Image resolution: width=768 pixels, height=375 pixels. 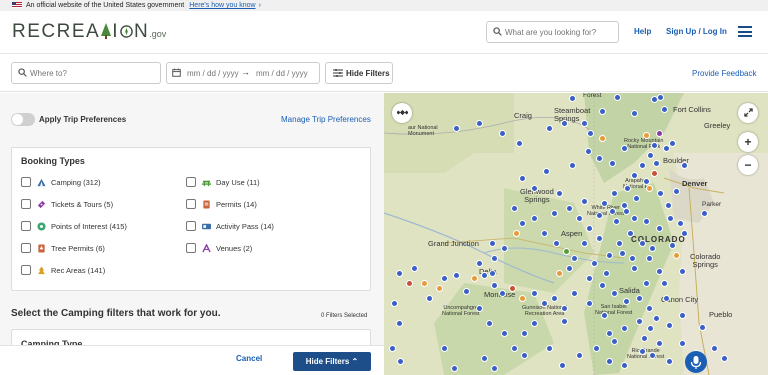 What do you see at coordinates (326, 119) in the screenshot?
I see `manage-trip-preferences-link: Manage Trip Preferences` at bounding box center [326, 119].